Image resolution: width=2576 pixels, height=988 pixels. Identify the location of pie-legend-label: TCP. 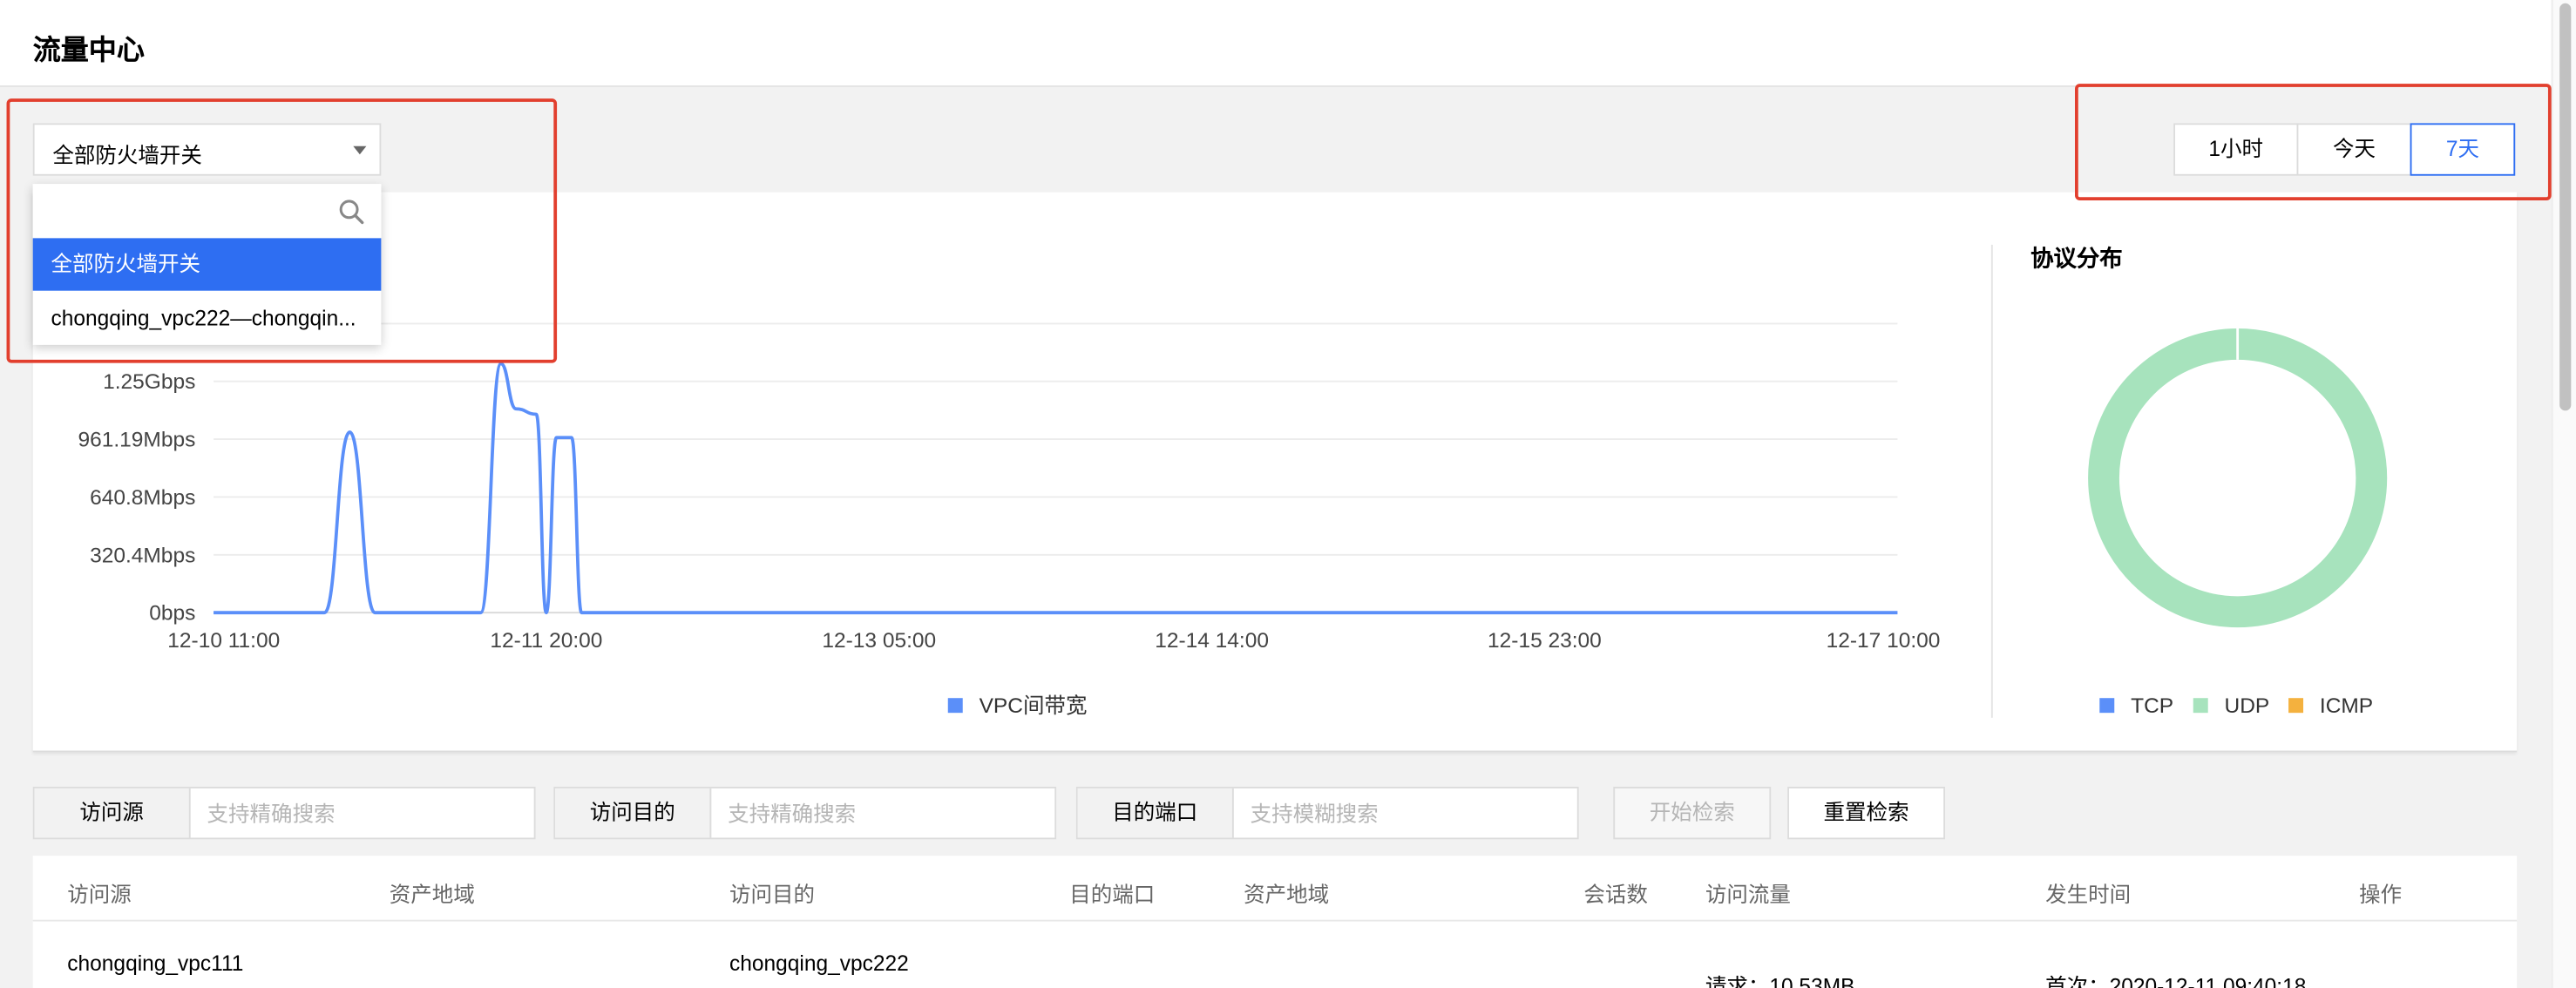
(2152, 706).